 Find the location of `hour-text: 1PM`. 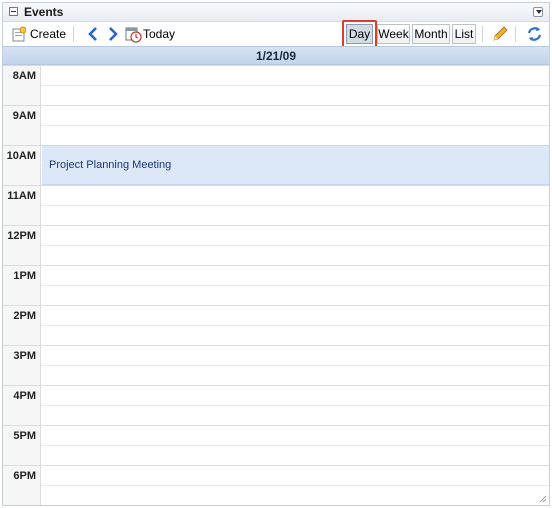

hour-text: 1PM is located at coordinates (24, 276).